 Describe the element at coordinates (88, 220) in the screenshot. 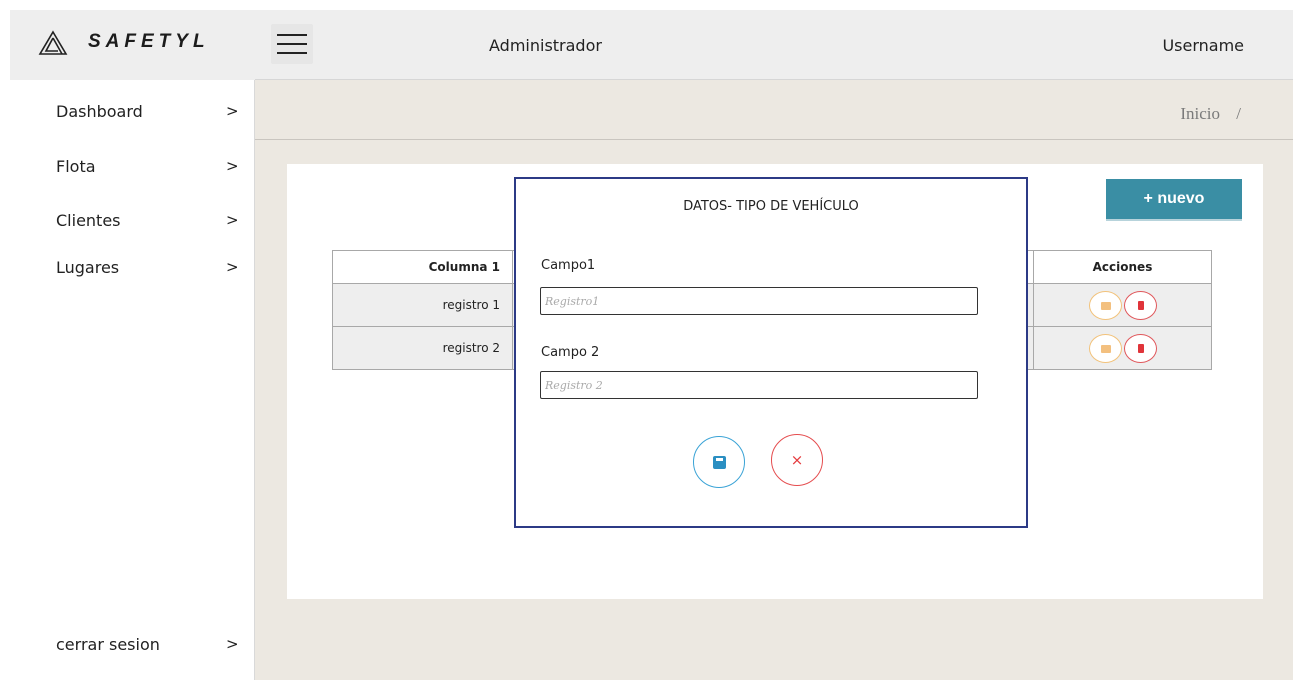

I see `sidebar-item-label: Clientes` at that location.